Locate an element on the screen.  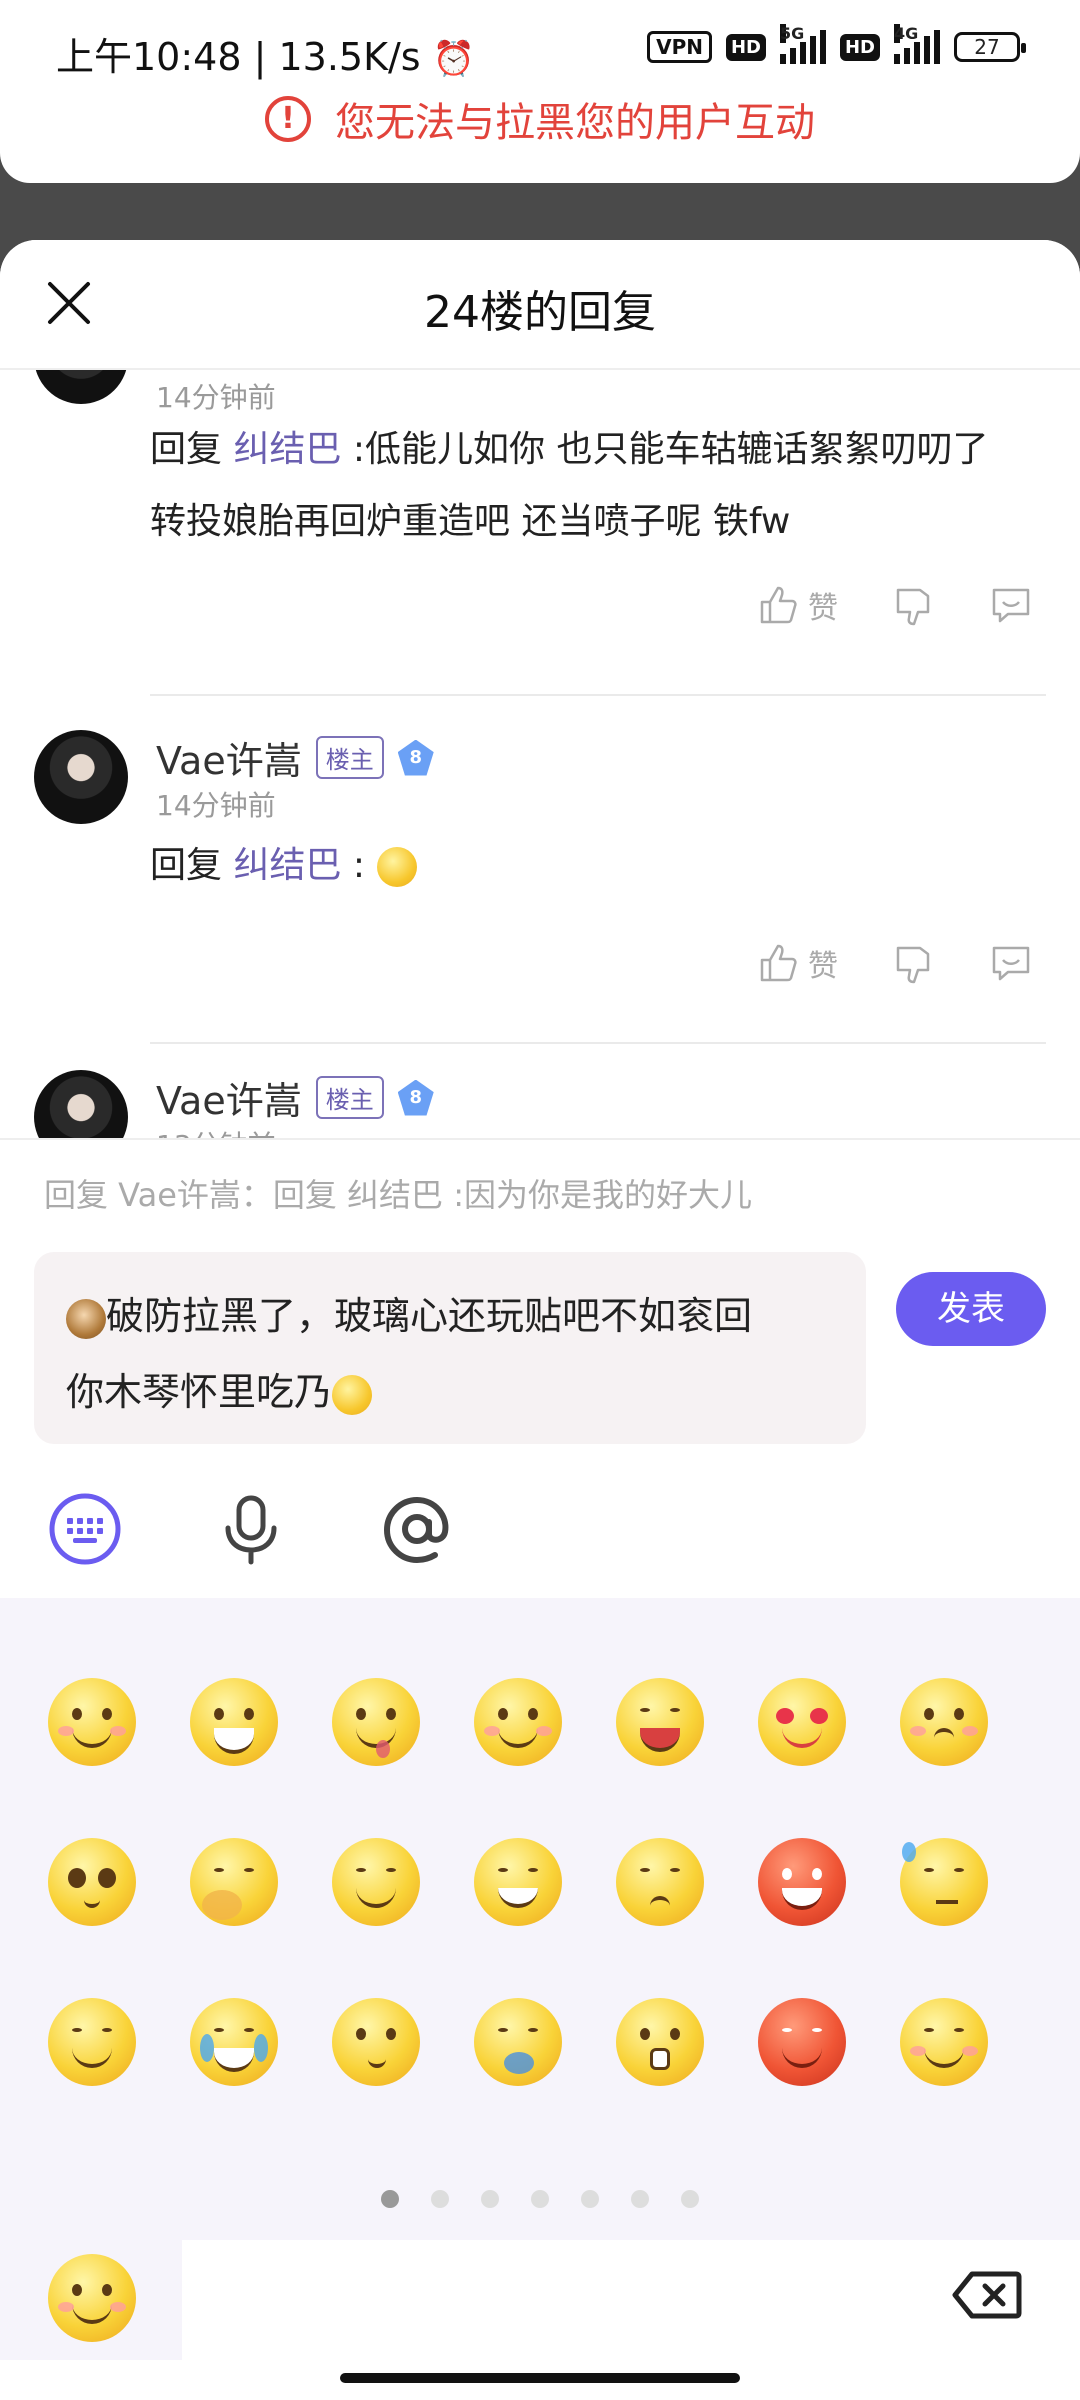
emoji-bottom-bar is located at coordinates (540, 2320).